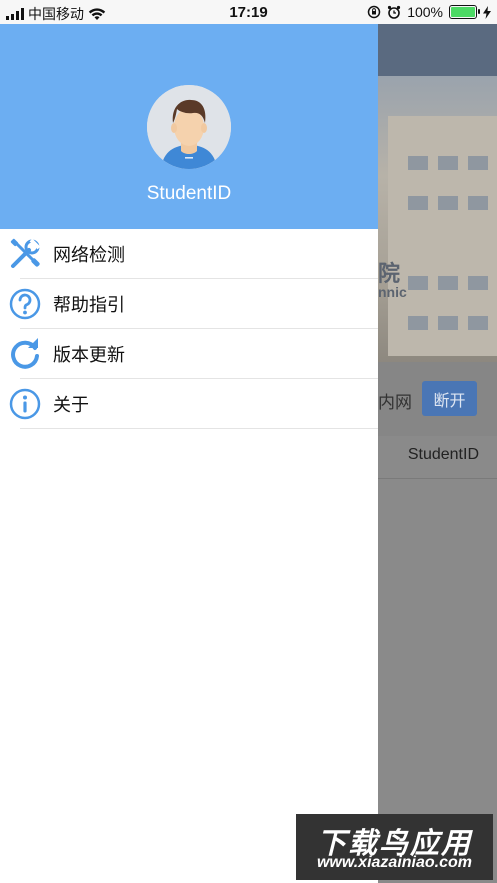  I want to click on user-avatar-icon, so click(189, 127).